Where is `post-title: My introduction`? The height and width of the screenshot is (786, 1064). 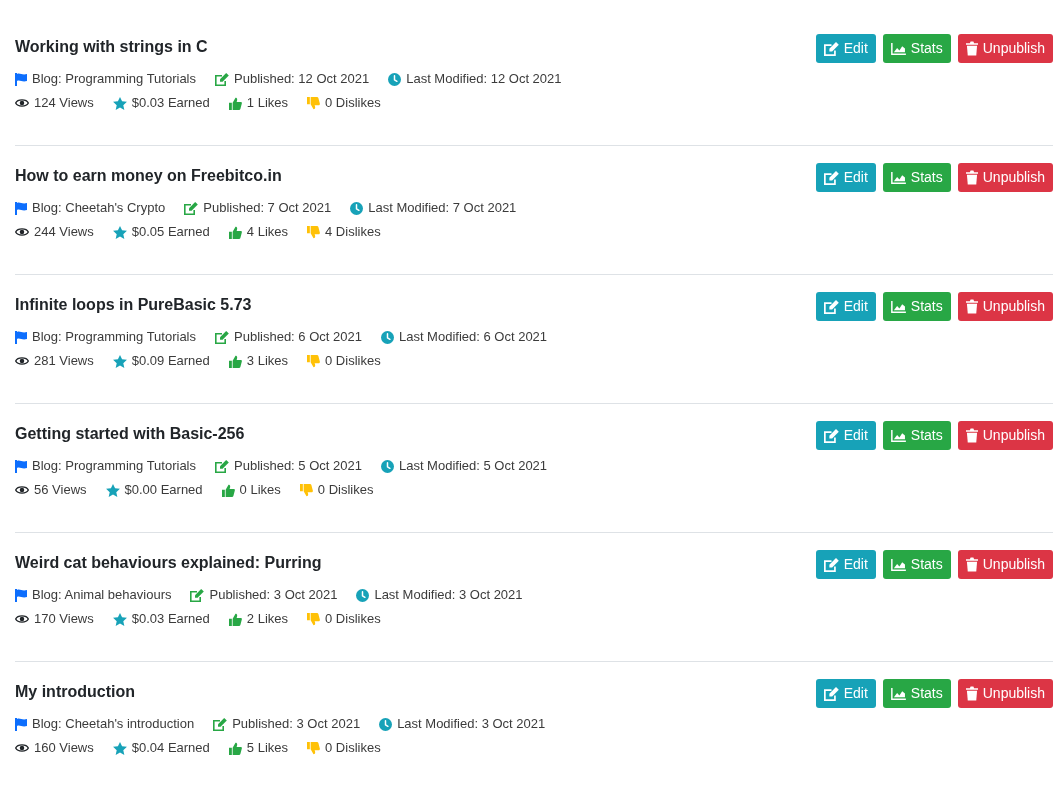
post-title: My introduction is located at coordinates (75, 692).